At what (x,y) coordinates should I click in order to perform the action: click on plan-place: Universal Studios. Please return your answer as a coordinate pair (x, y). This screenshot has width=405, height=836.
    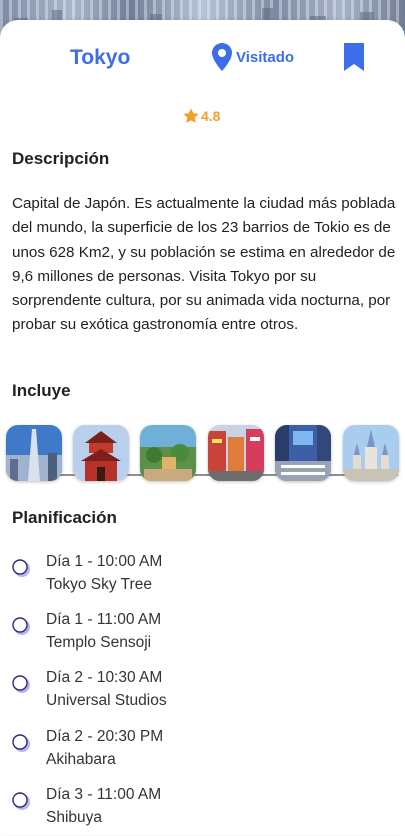
    Looking at the image, I should click on (106, 700).